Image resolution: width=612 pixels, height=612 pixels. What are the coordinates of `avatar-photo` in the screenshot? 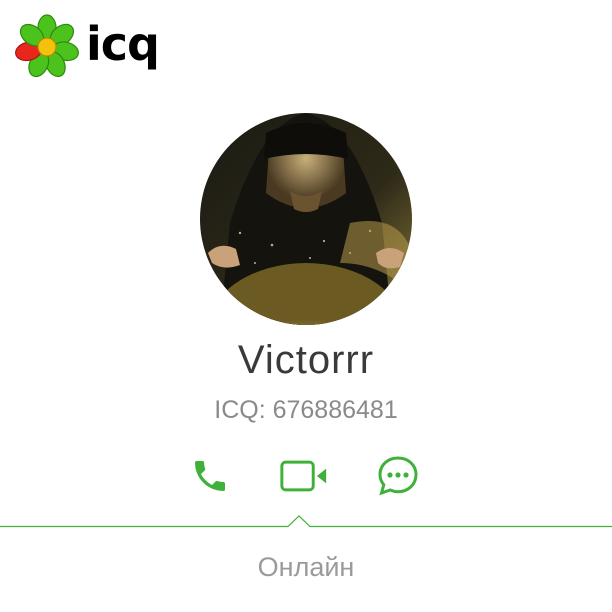 It's located at (306, 219).